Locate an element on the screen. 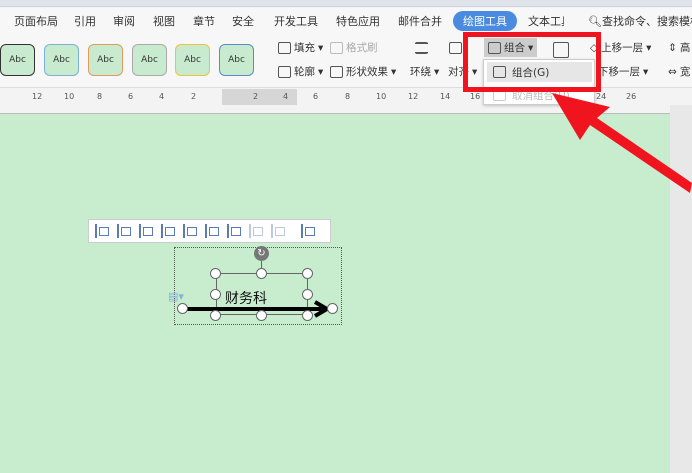 This screenshot has height=473, width=692. align-left-icon is located at coordinates (103, 231).